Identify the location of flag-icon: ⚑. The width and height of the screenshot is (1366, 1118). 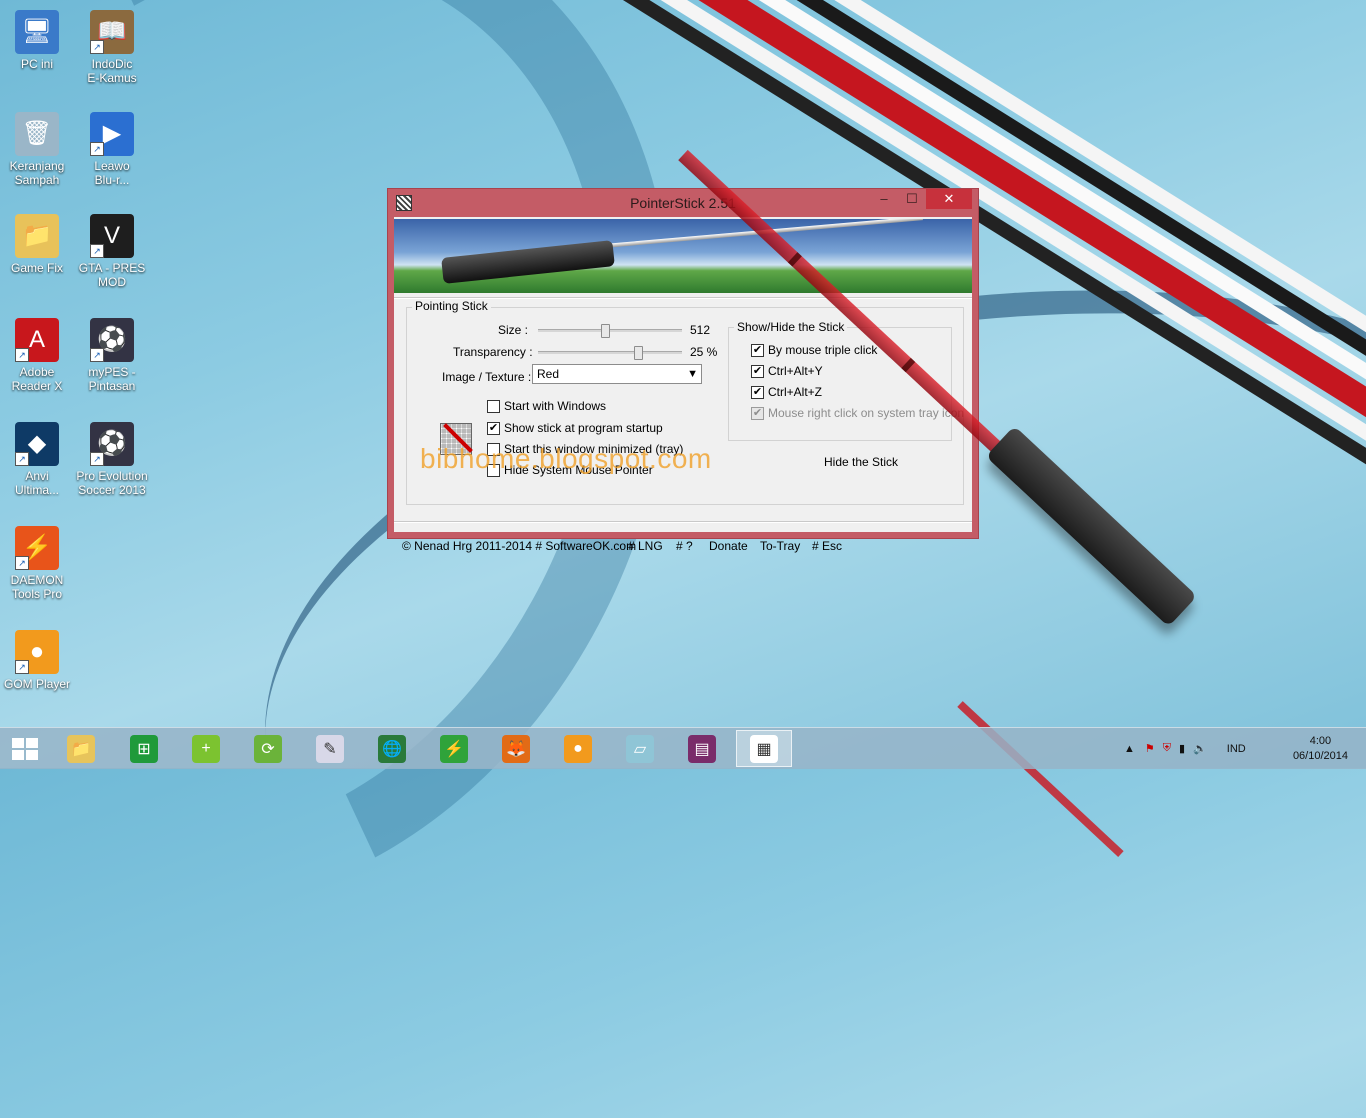
(1150, 748).